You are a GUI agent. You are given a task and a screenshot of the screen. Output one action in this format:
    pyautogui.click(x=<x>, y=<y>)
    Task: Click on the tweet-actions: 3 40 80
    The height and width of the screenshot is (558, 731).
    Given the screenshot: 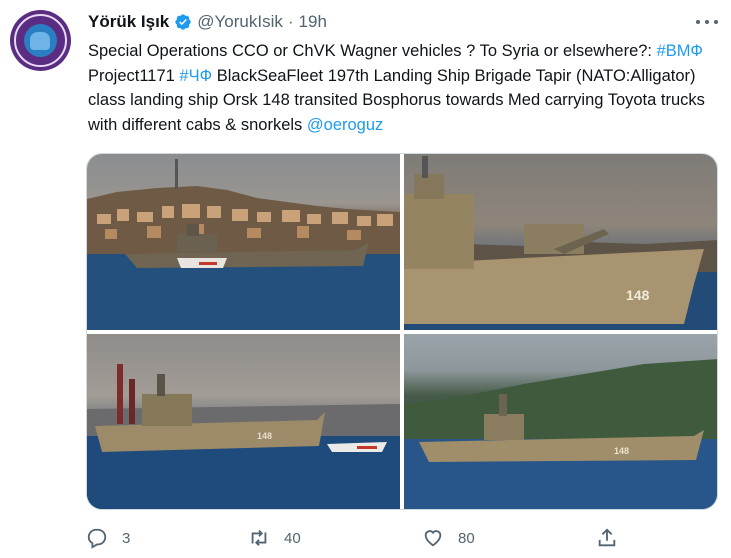 What is the action you would take?
    pyautogui.click(x=366, y=538)
    